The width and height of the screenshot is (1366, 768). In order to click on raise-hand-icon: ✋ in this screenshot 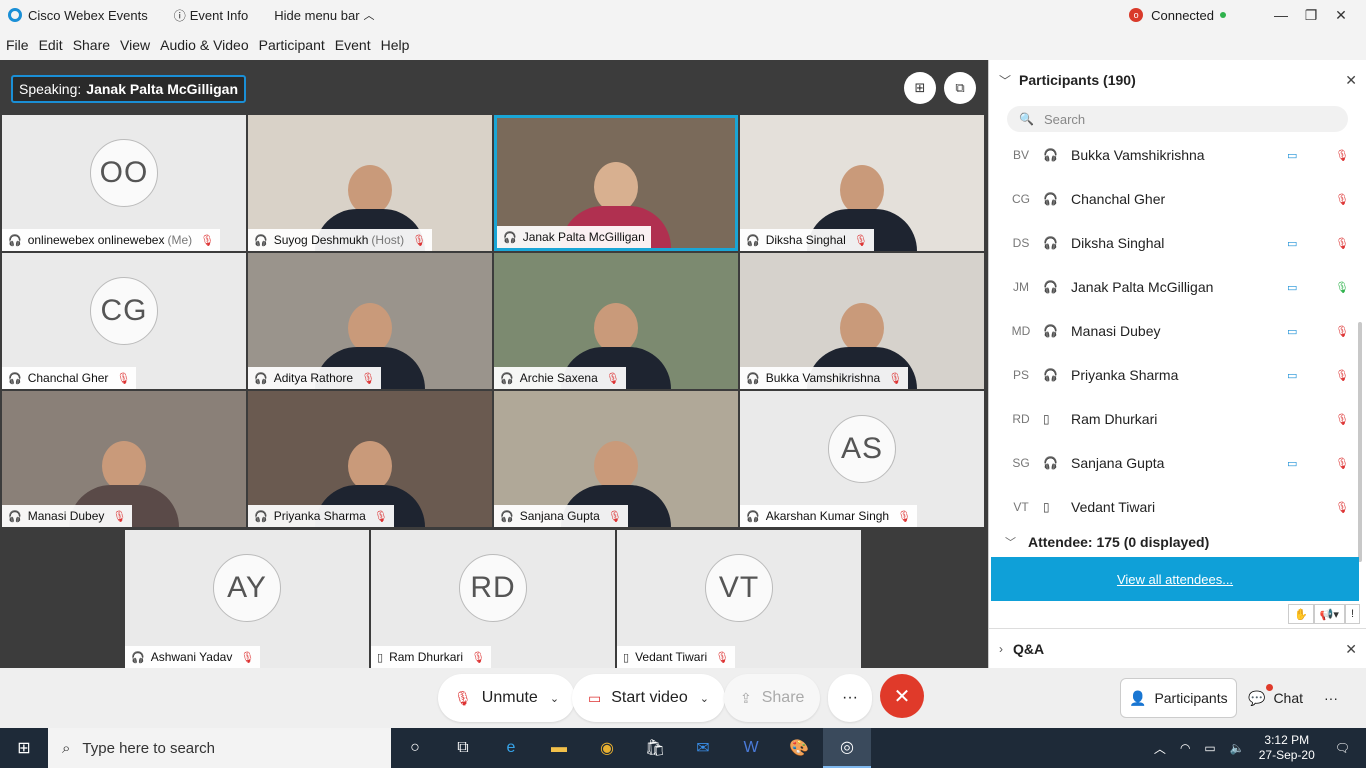, I will do `click(1301, 614)`.